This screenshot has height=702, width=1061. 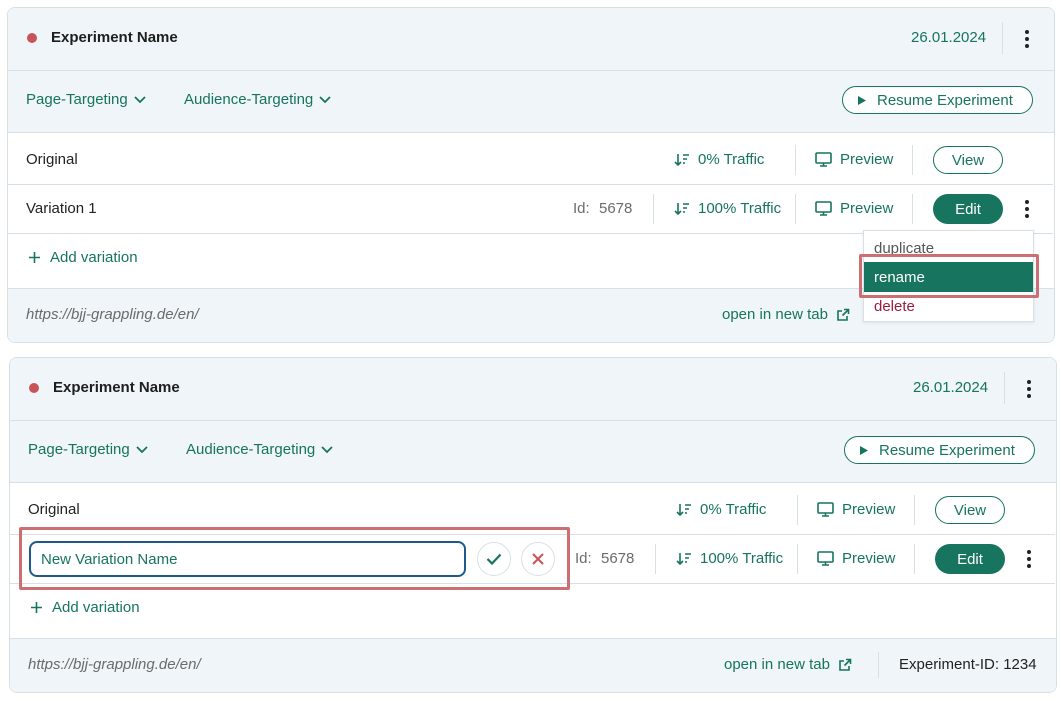 What do you see at coordinates (740, 208) in the screenshot?
I see `traffic-value: 100% Traffic` at bounding box center [740, 208].